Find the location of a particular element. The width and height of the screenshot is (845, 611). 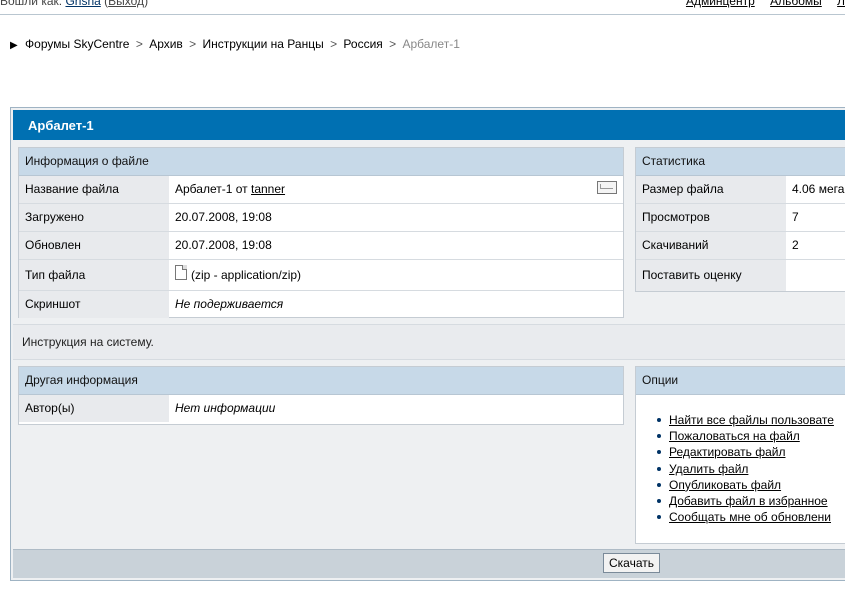

admin-center-link: Админцентр is located at coordinates (720, 4).